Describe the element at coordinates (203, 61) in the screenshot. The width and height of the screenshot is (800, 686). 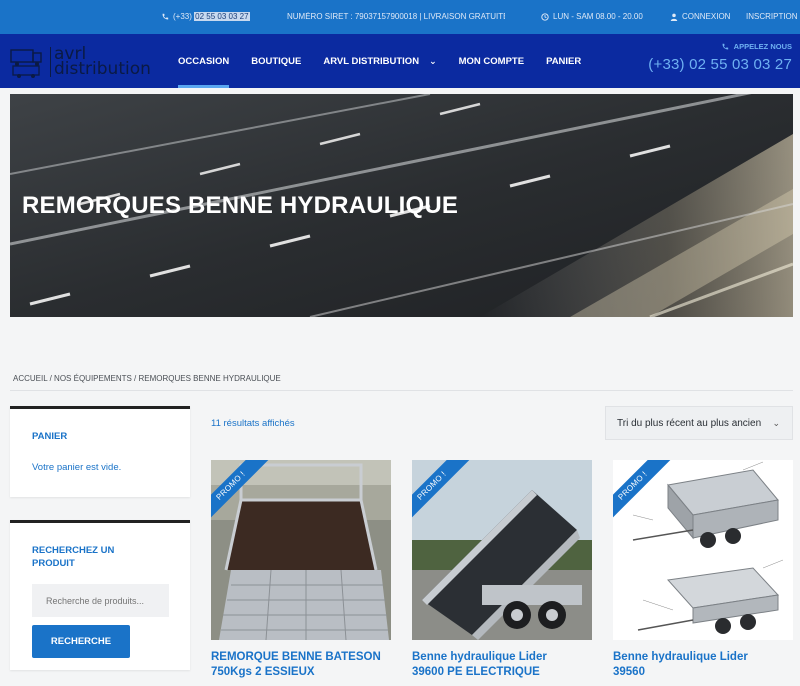
I see `nav-item-occasion: OCCASION` at that location.